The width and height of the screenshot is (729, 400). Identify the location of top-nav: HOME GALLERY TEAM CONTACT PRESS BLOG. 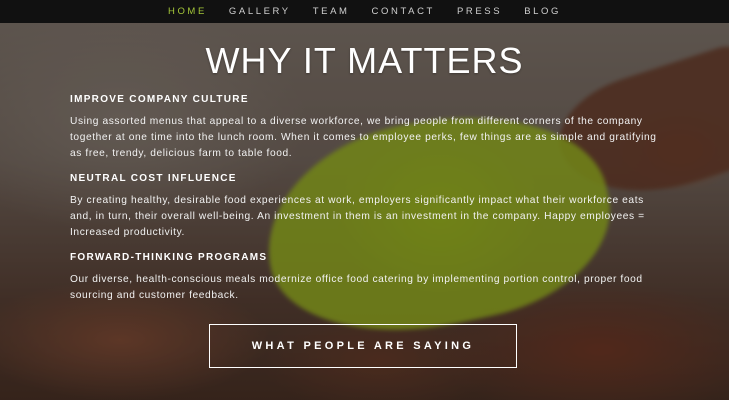
(364, 11).